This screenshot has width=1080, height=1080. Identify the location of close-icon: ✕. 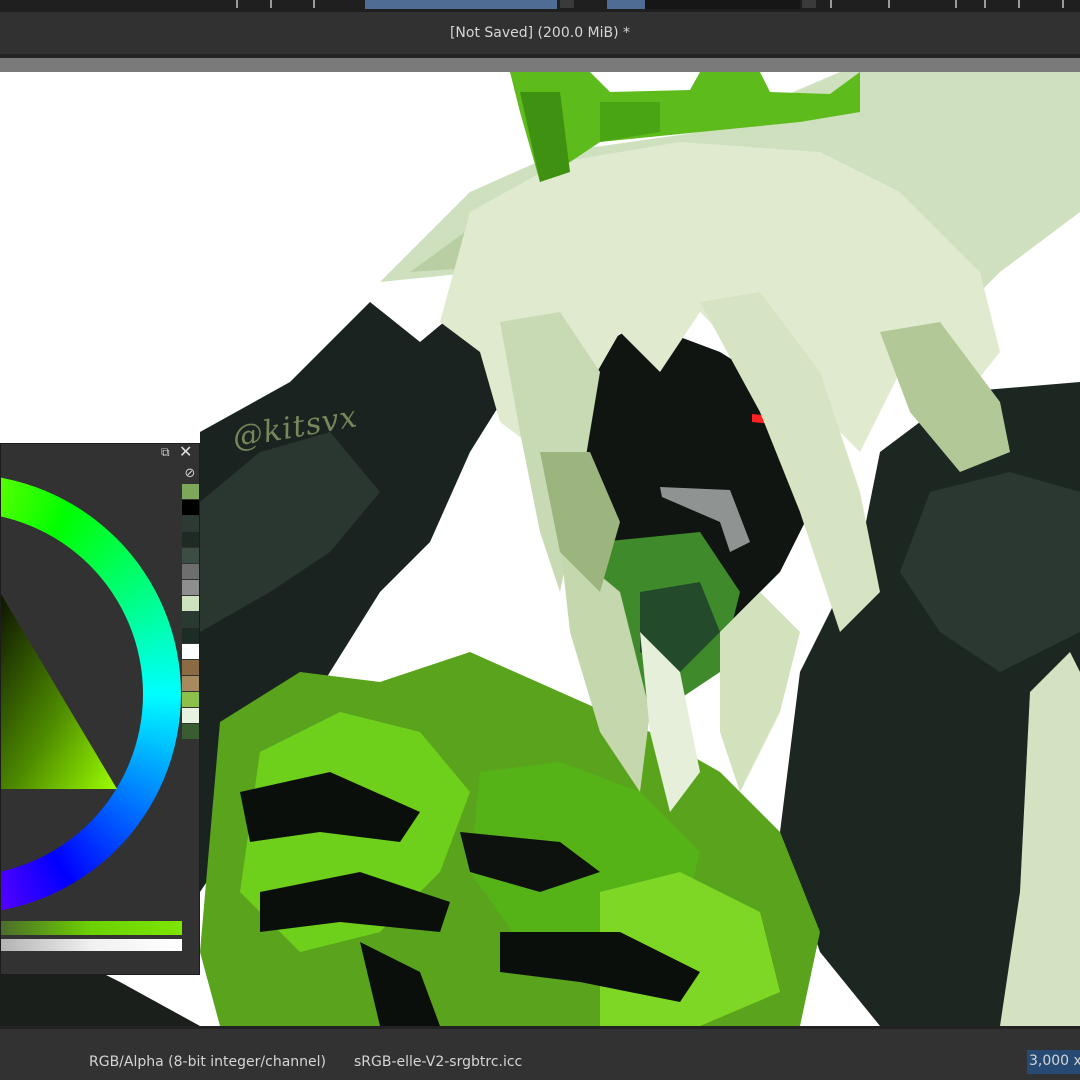
(187, 452).